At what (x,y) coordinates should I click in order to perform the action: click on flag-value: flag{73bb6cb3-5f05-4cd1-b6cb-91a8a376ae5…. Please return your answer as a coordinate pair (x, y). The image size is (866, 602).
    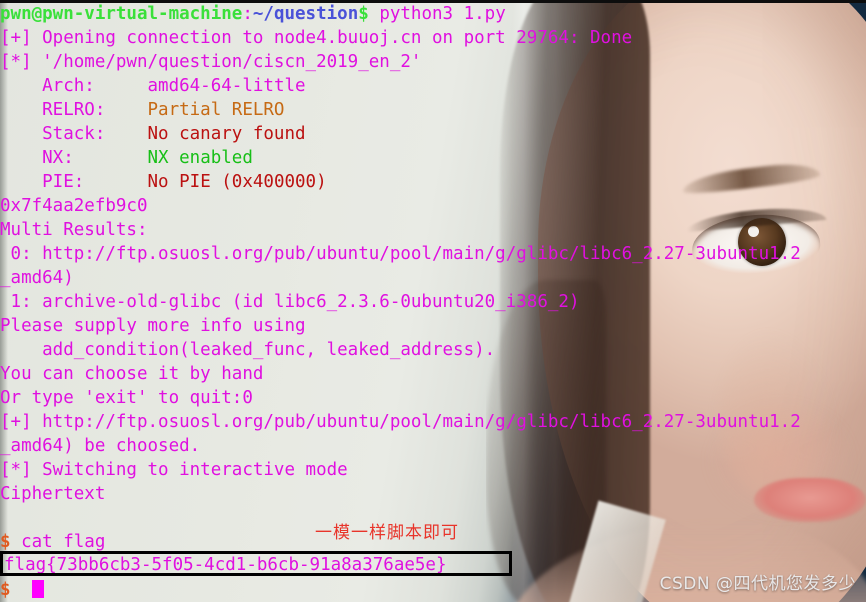
    Looking at the image, I should click on (225, 565).